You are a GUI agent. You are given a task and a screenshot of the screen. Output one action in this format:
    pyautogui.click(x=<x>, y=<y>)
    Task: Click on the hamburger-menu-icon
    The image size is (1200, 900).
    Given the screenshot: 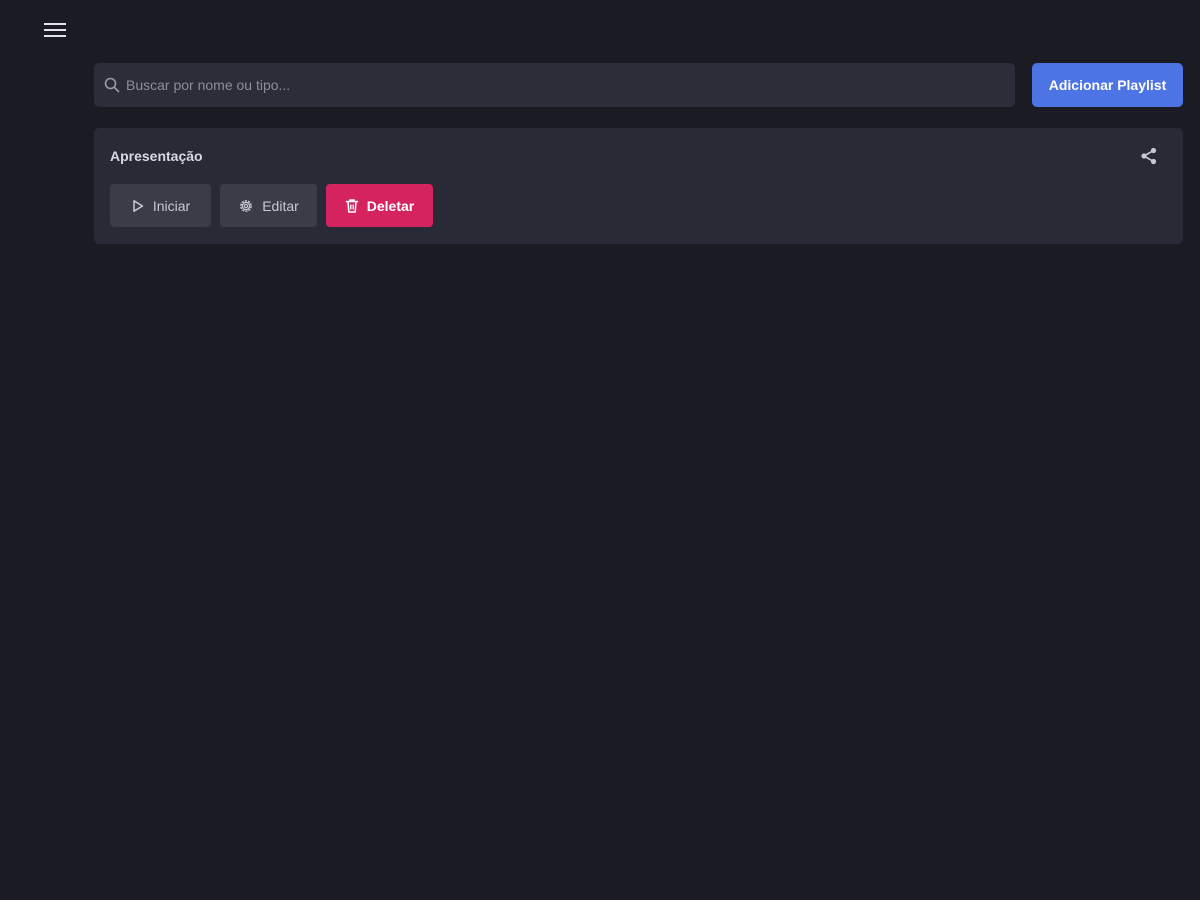 What is the action you would take?
    pyautogui.click(x=55, y=30)
    